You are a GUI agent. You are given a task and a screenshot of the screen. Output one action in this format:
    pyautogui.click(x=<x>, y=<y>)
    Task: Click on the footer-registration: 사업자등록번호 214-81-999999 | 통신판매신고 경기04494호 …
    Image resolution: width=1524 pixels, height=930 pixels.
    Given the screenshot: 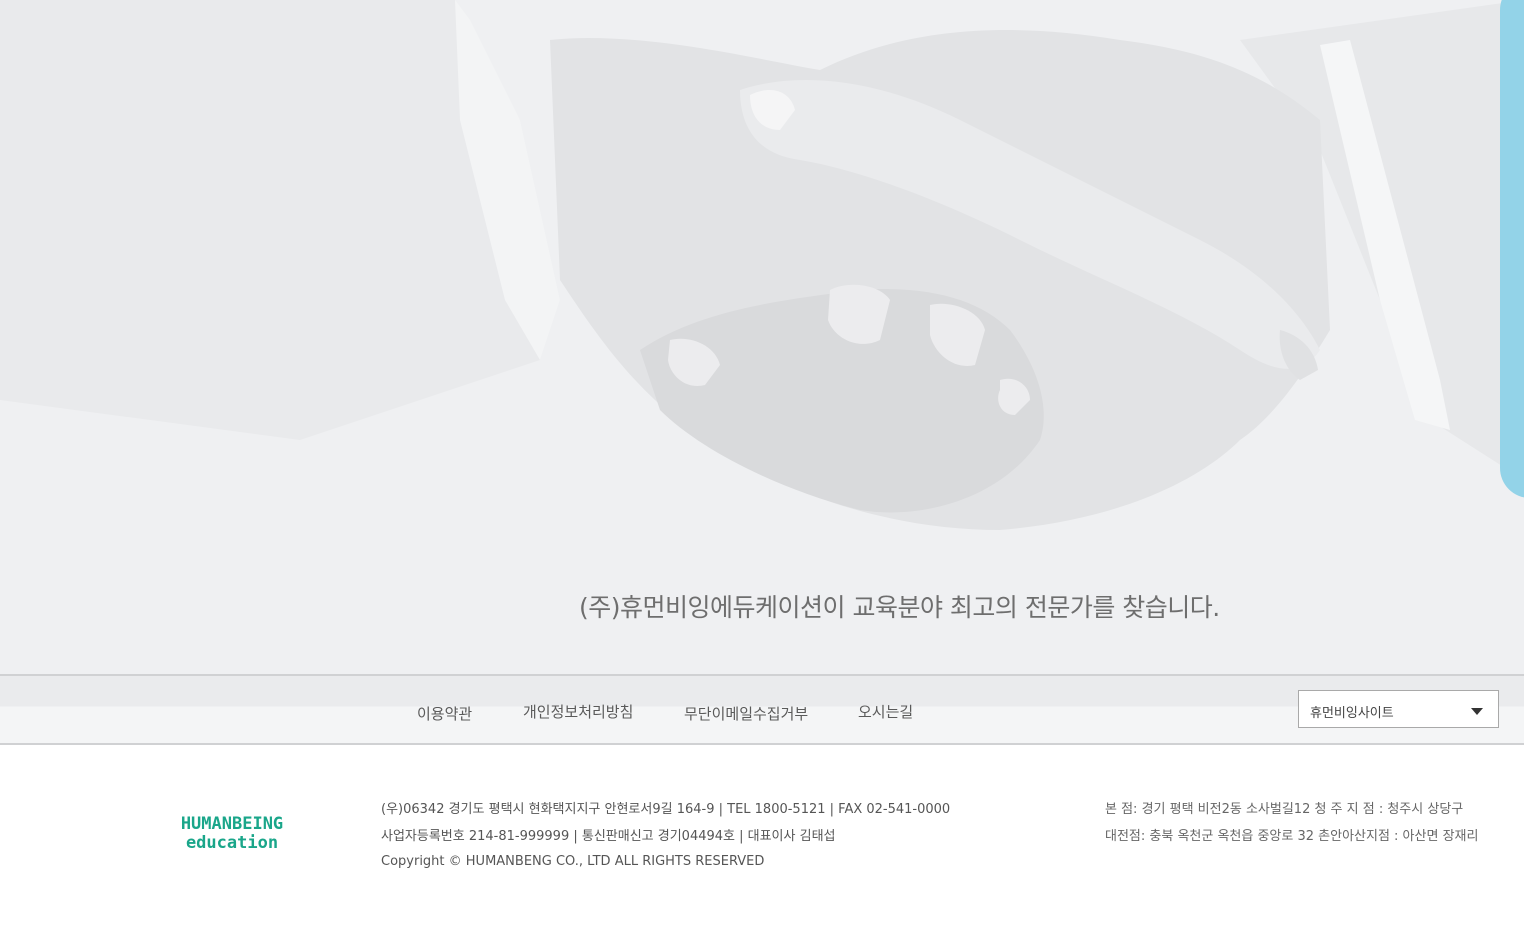 What is the action you would take?
    pyautogui.click(x=608, y=836)
    